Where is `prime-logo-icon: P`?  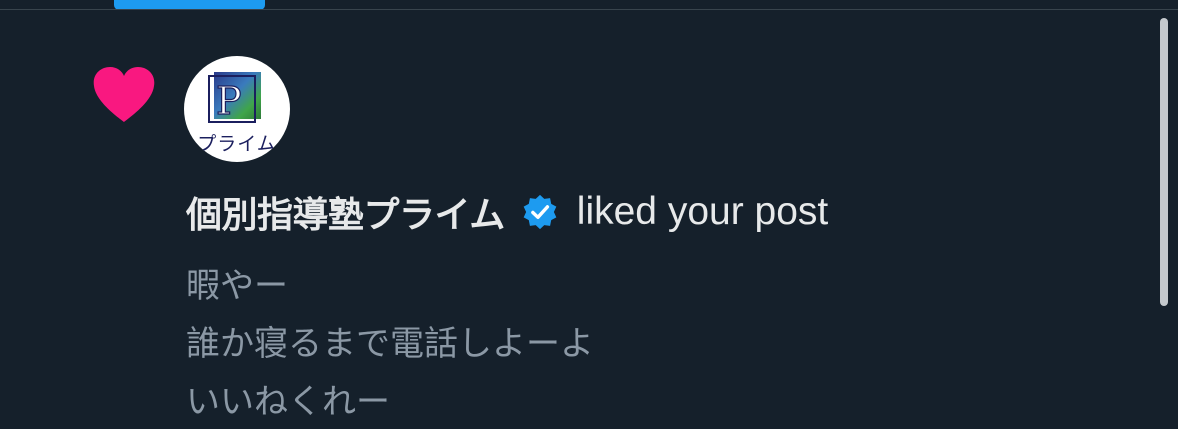 prime-logo-icon: P is located at coordinates (234, 98).